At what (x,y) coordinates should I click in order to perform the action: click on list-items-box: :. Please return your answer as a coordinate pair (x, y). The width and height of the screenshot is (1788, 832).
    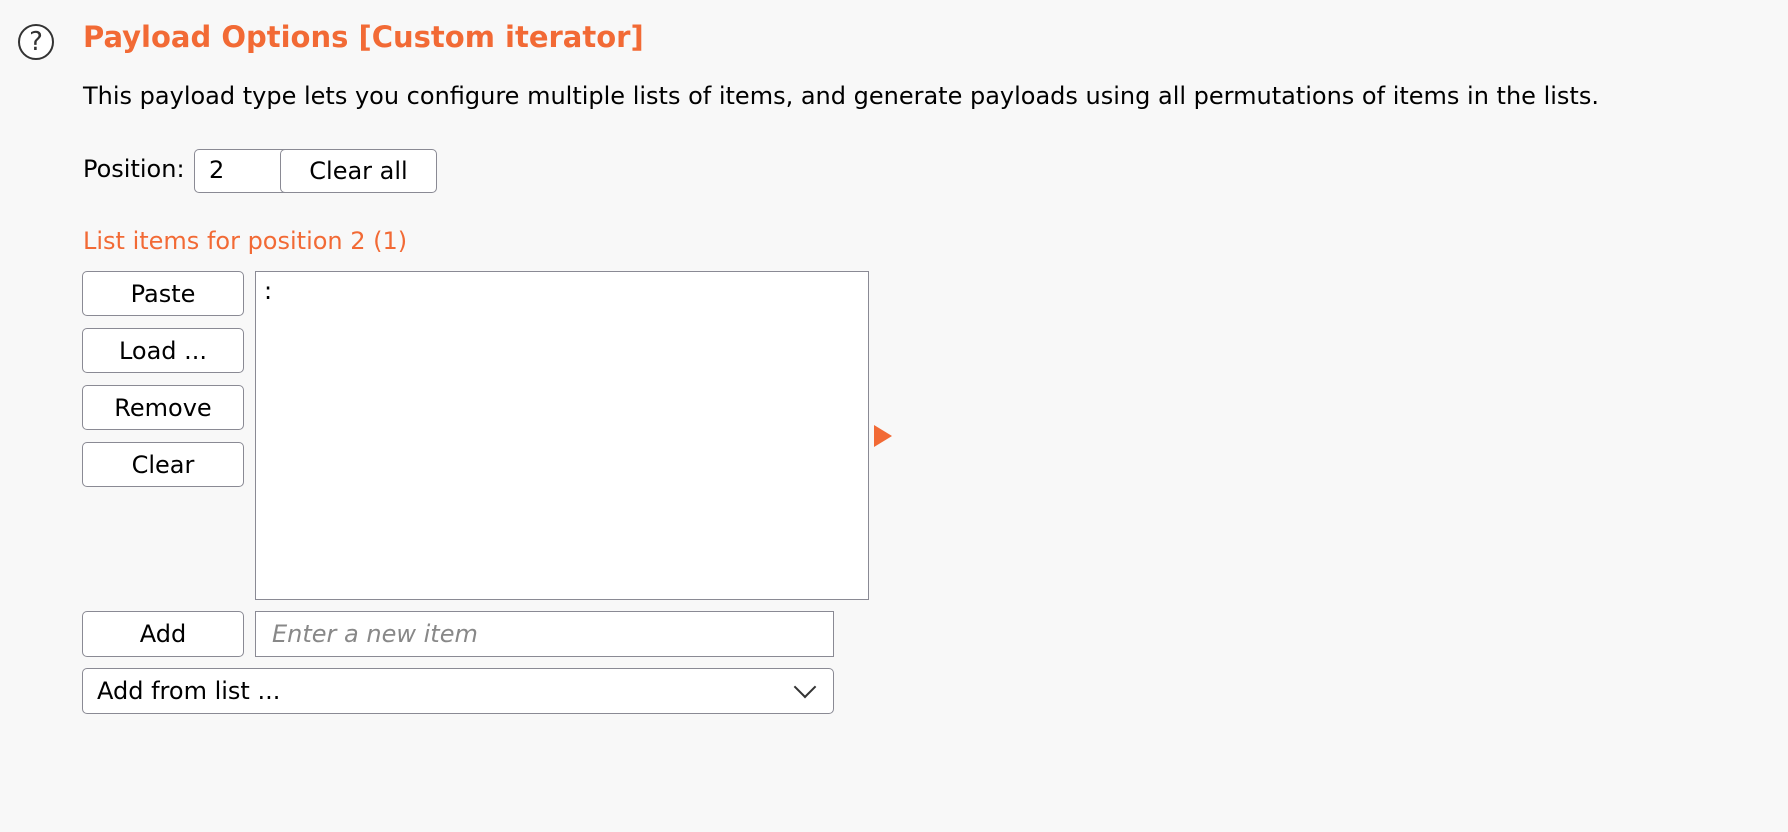
    Looking at the image, I should click on (562, 435).